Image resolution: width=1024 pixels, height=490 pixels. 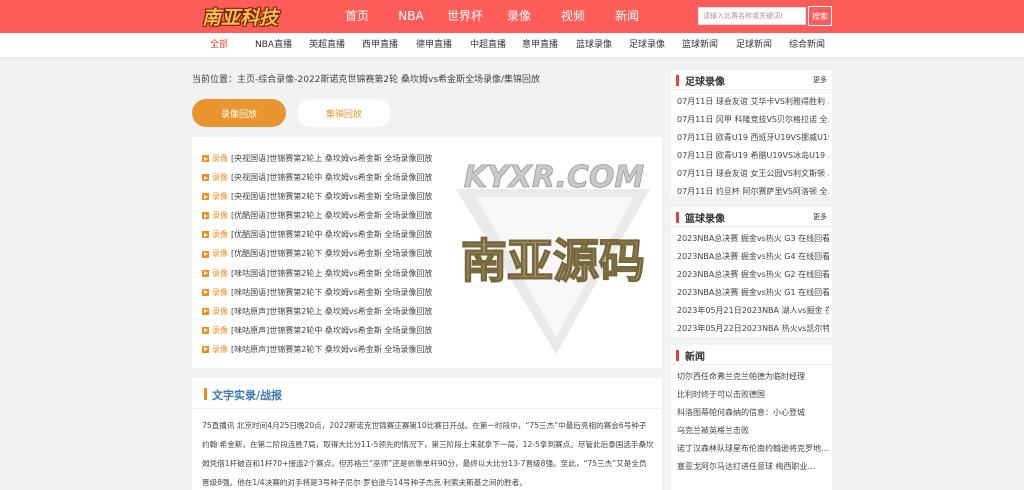 I want to click on list-item: 乌克兰被英格兰击败, so click(x=753, y=431).